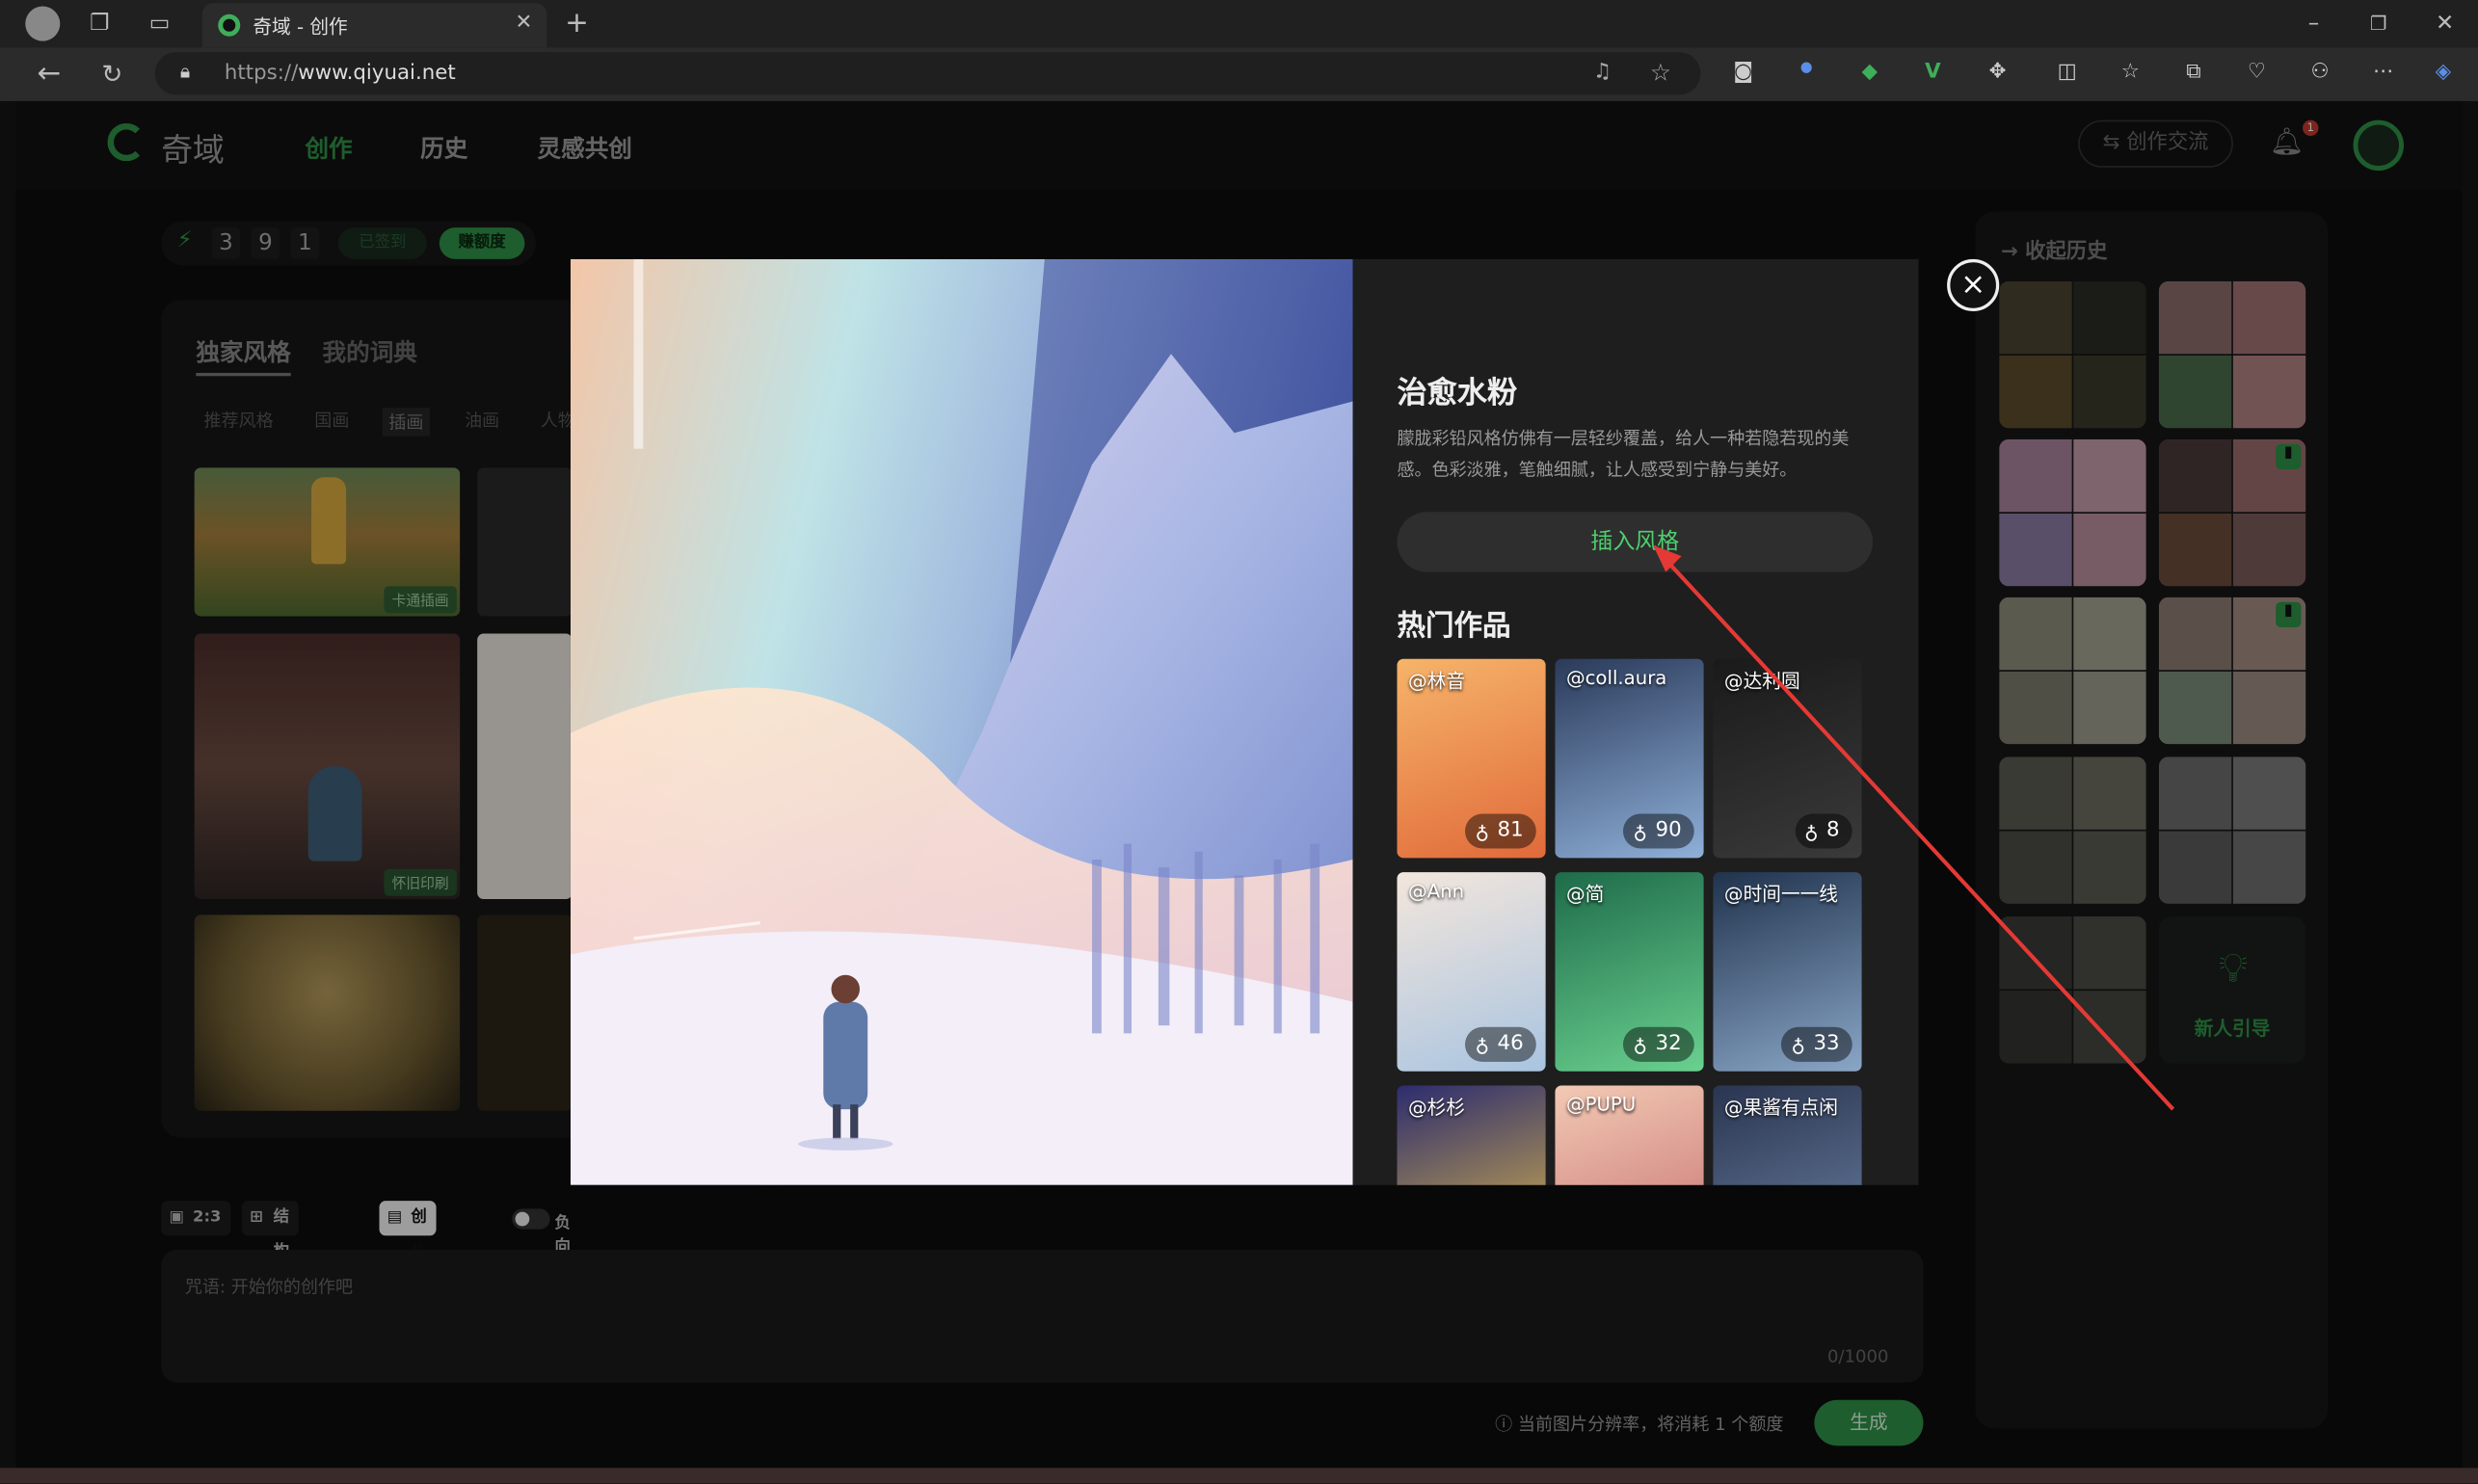 This screenshot has height=1484, width=2478. I want to click on annotation-arrow, so click(1914, 827).